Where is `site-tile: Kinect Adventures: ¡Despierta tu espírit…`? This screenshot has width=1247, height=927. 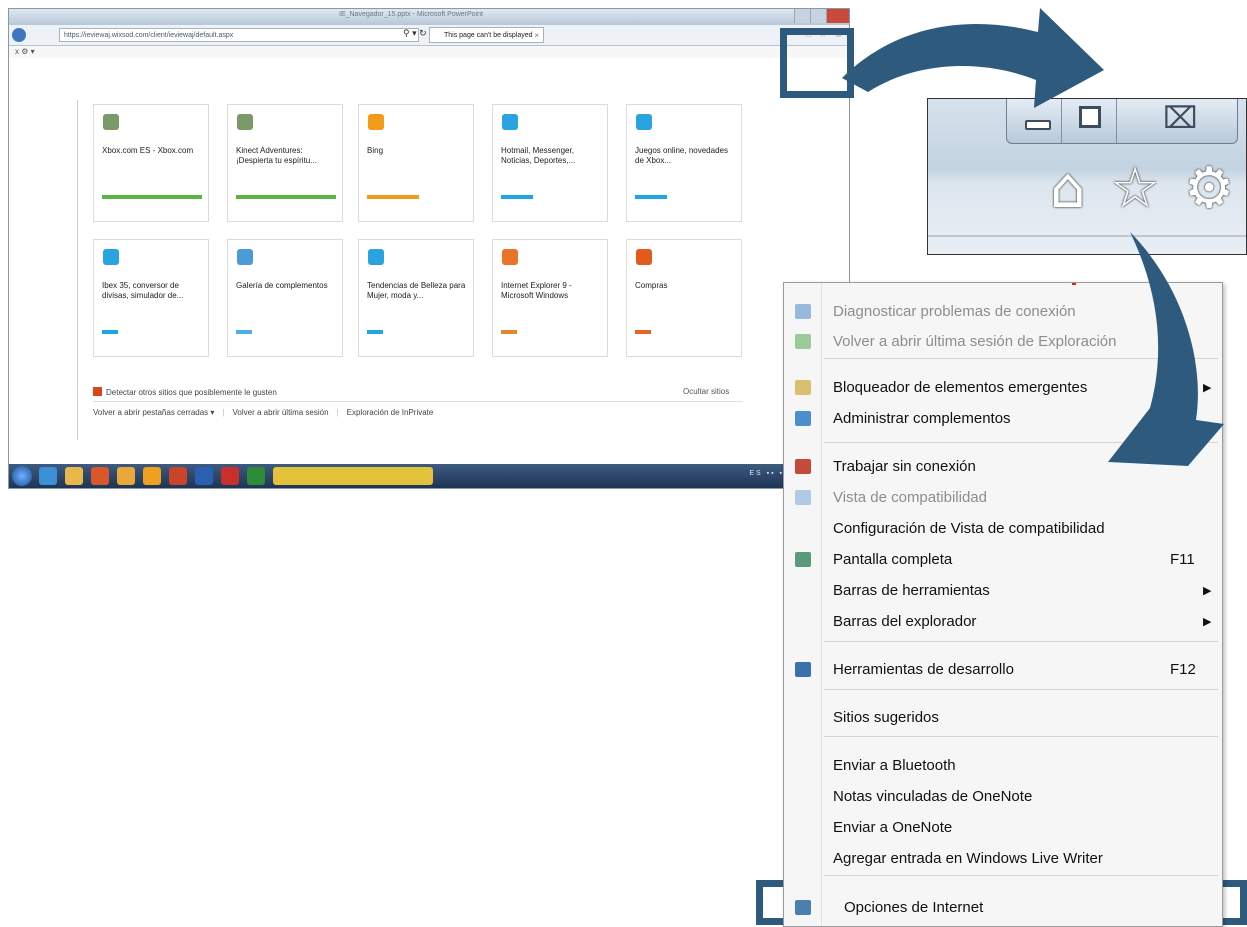 site-tile: Kinect Adventures: ¡Despierta tu espírit… is located at coordinates (285, 163).